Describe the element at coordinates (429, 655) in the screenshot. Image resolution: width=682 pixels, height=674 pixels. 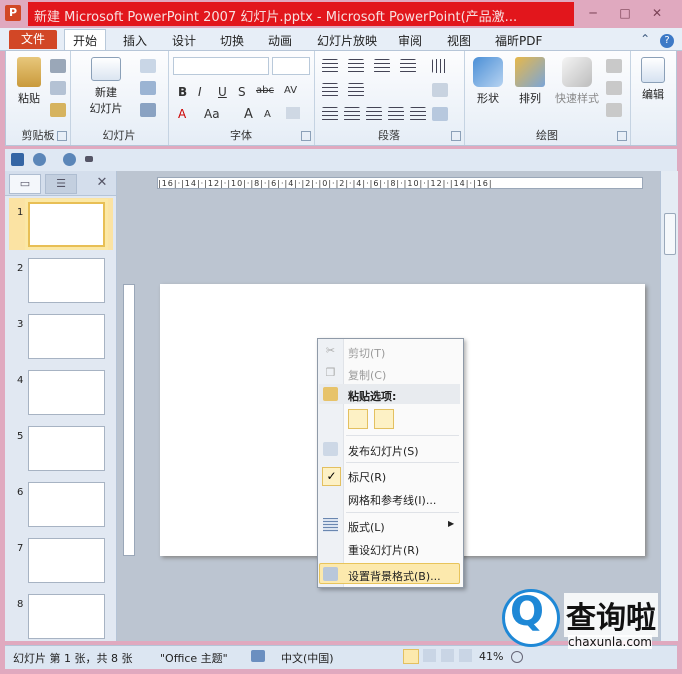
I see `slide-sorter-icon` at that location.